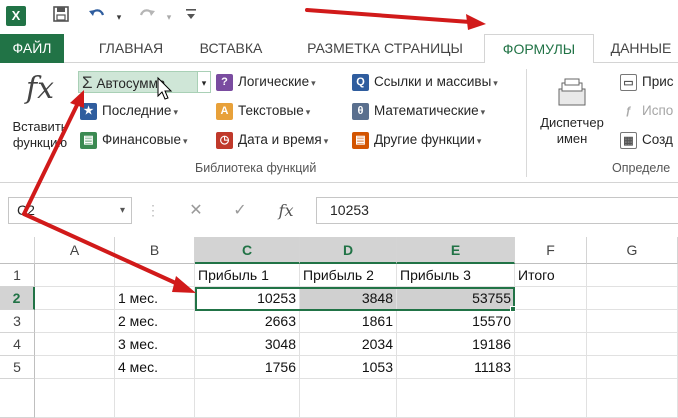 The image size is (678, 418). Describe the element at coordinates (348, 367) in the screenshot. I see `cell-d5: 1053` at that location.